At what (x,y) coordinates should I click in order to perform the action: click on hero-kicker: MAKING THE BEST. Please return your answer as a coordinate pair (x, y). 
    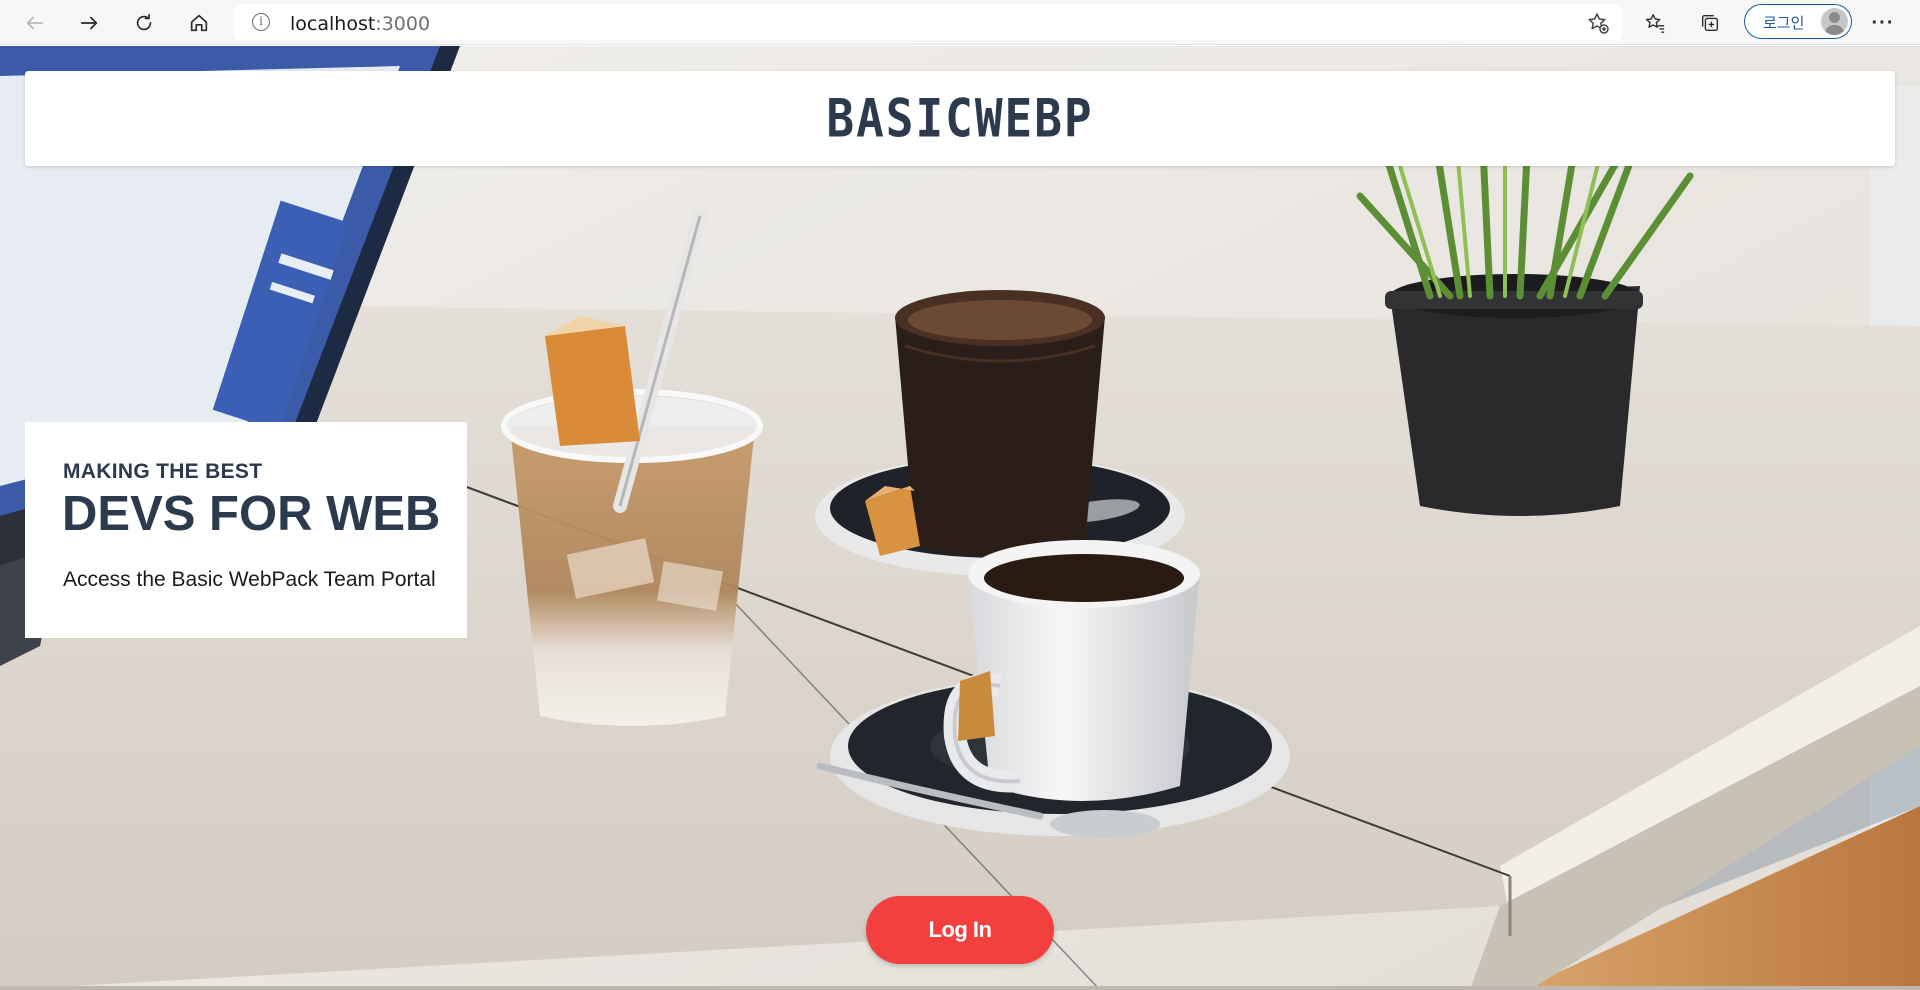
    Looking at the image, I should click on (163, 471).